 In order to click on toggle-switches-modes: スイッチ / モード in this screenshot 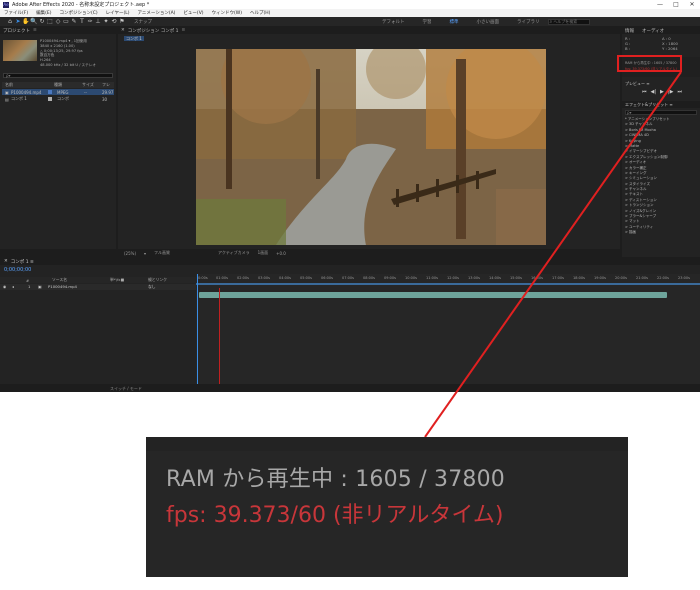, I will do `click(126, 389)`.